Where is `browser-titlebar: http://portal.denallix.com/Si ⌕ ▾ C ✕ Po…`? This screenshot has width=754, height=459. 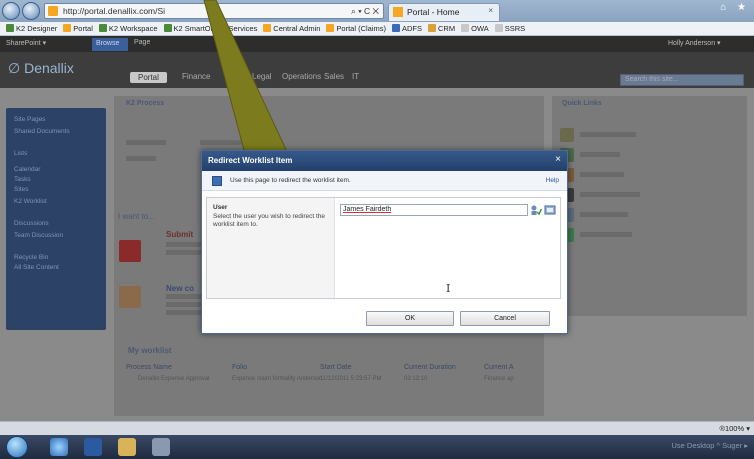 browser-titlebar: http://portal.denallix.com/Si ⌕ ▾ C ✕ Po… is located at coordinates (377, 11).